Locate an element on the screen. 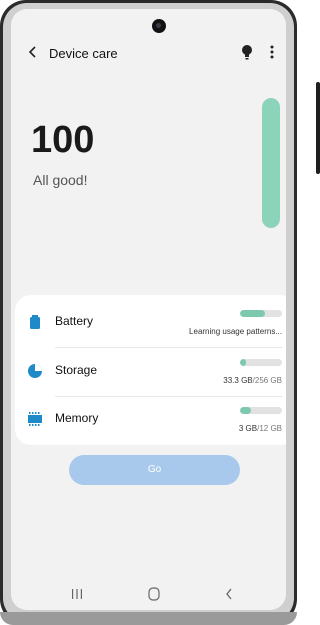 The image size is (320, 625). home-icon is located at coordinates (154, 594).